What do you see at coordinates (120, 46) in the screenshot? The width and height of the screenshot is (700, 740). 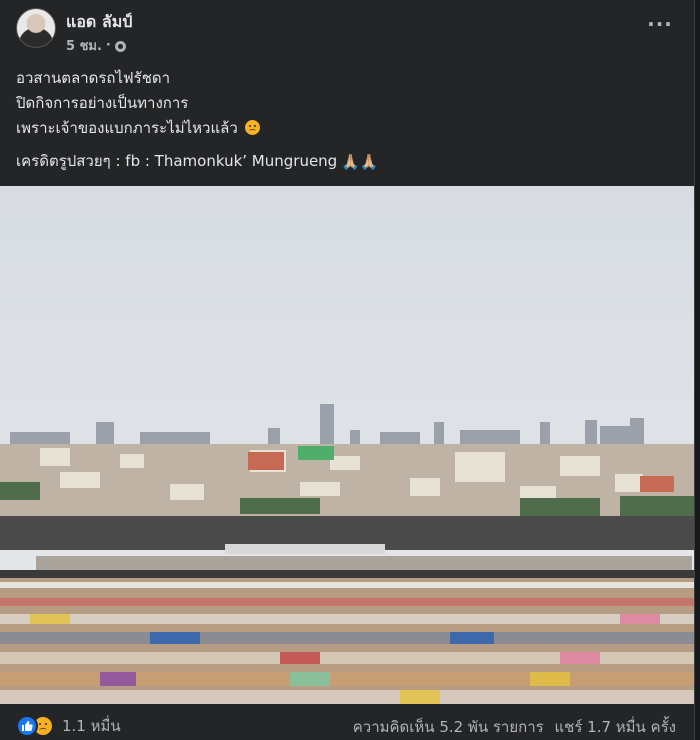 I see `globe-icon` at bounding box center [120, 46].